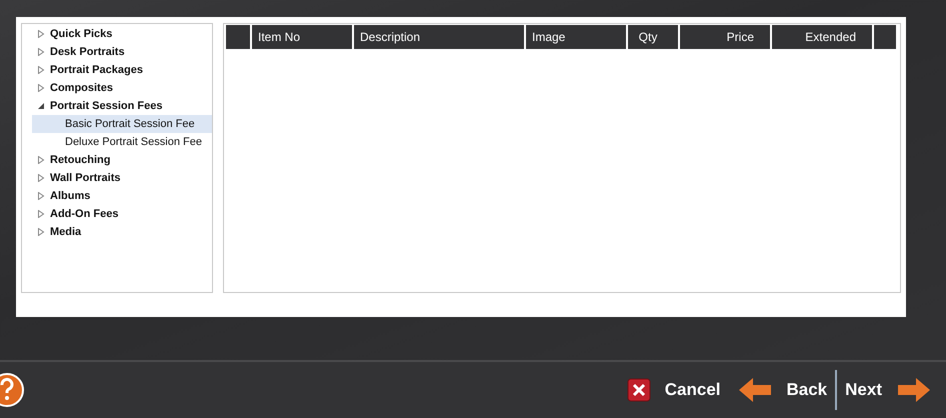  I want to click on tree-item: Desk Portraits, so click(117, 52).